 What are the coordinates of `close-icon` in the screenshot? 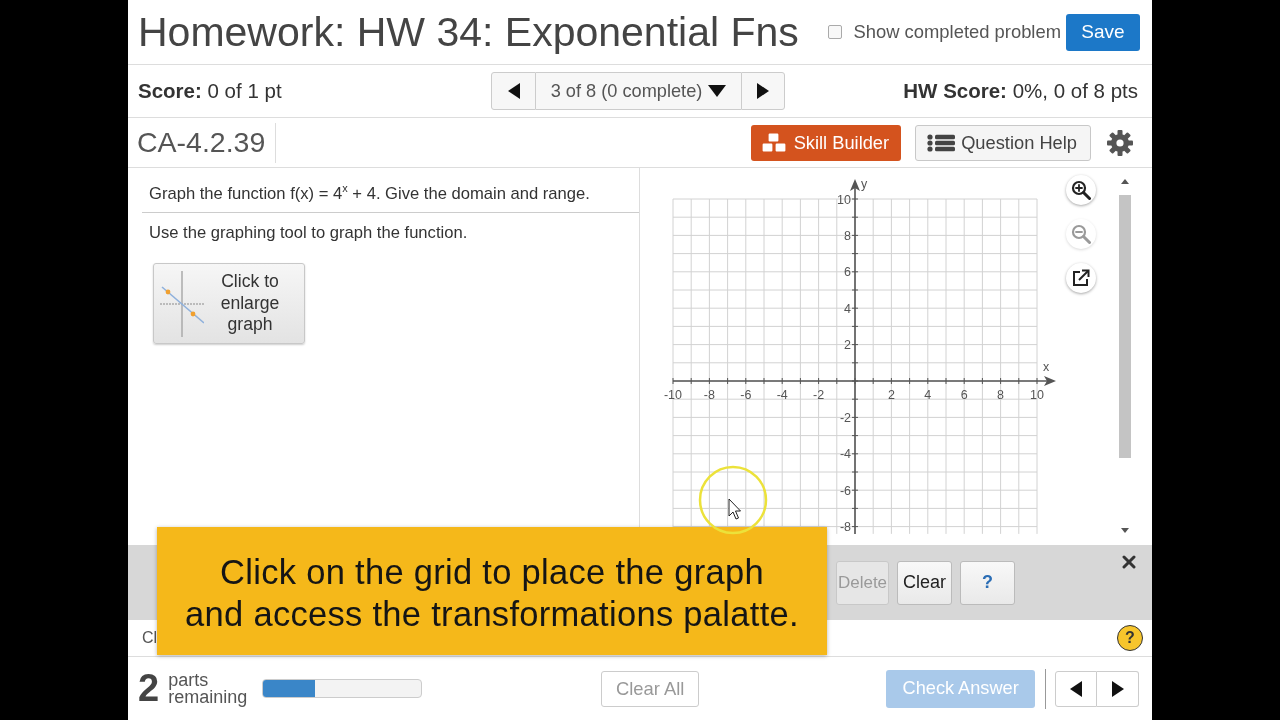 It's located at (1129, 562).